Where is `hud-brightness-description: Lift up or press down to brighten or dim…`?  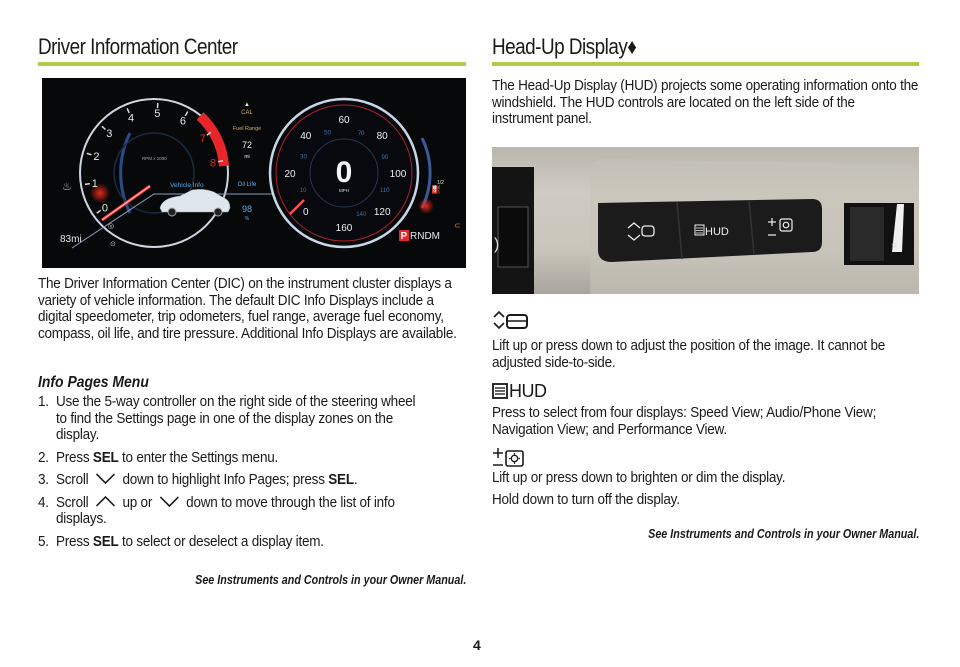
hud-brightness-description: Lift up or press down to brighten or dim… is located at coordinates (639, 477).